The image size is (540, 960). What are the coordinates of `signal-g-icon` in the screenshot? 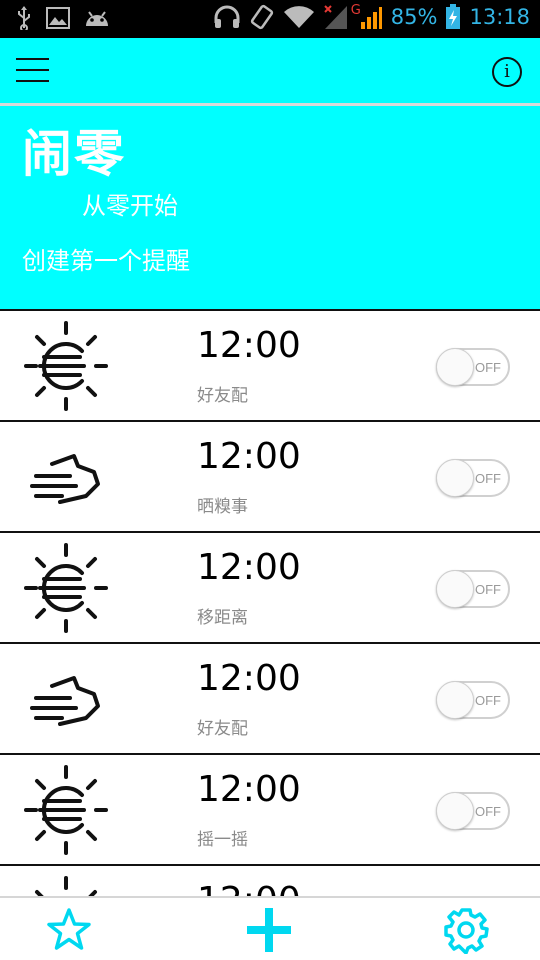 It's located at (371, 18).